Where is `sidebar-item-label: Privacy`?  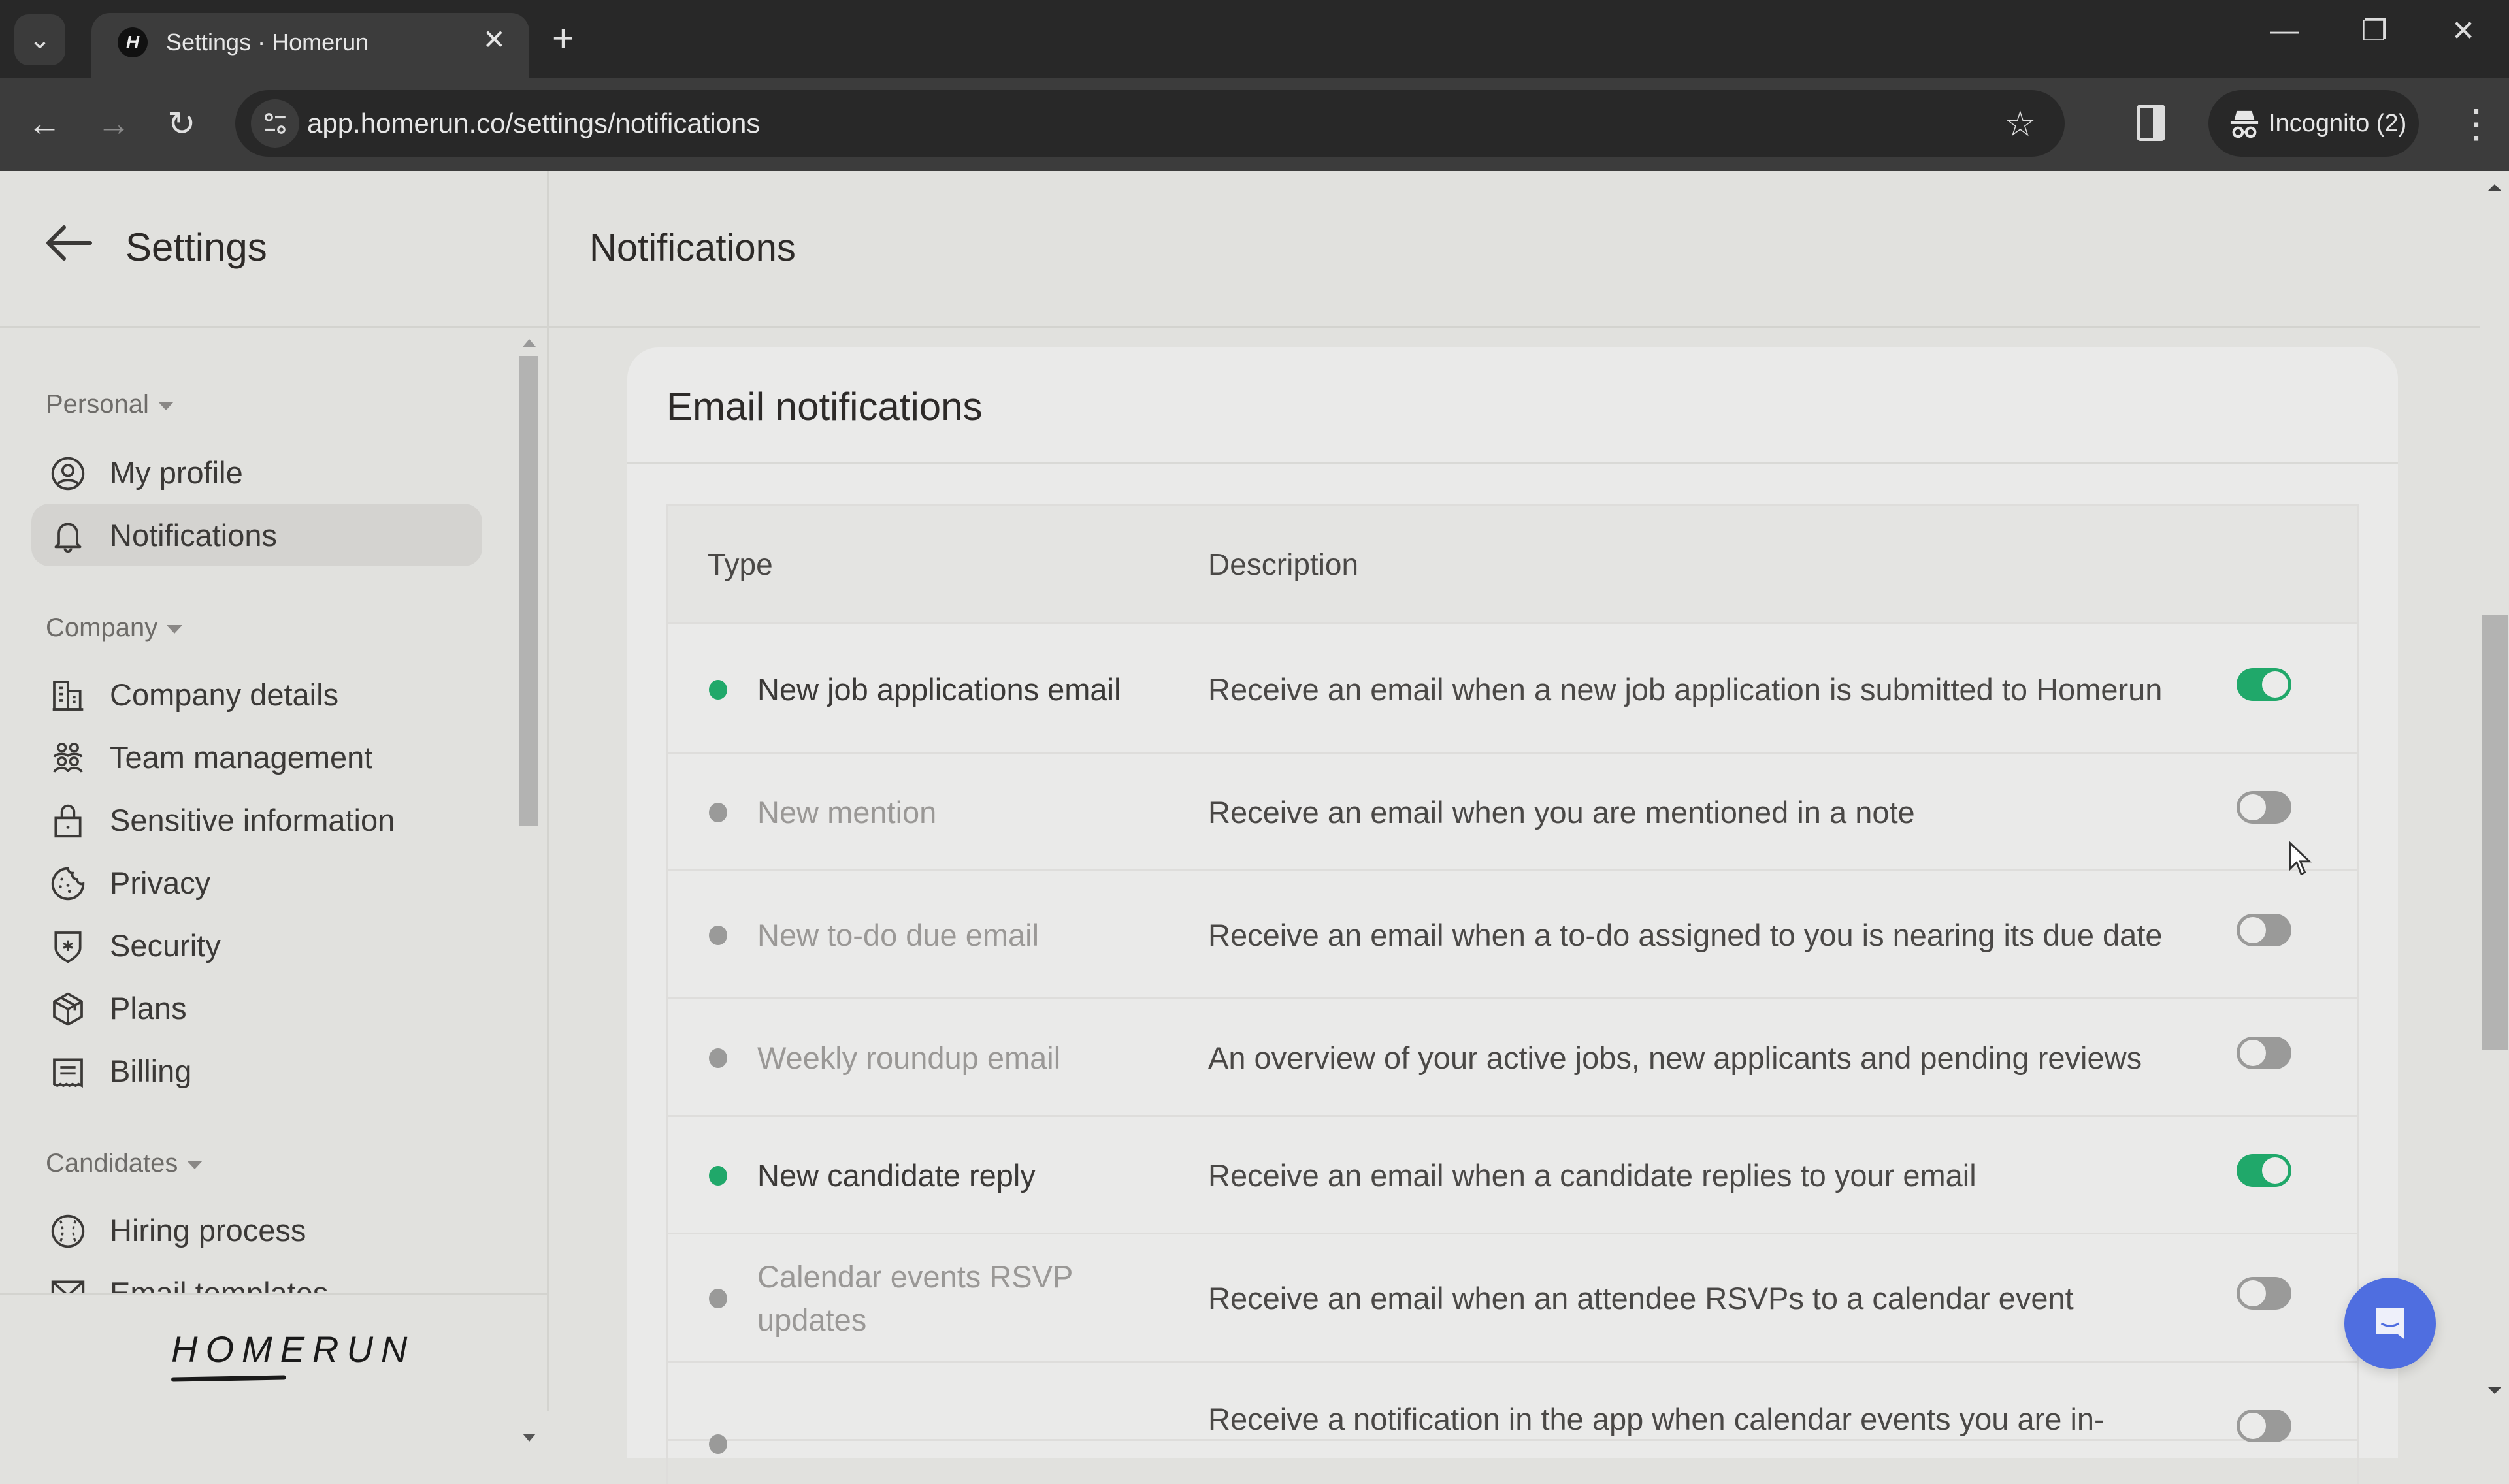
sidebar-item-label: Privacy is located at coordinates (160, 882).